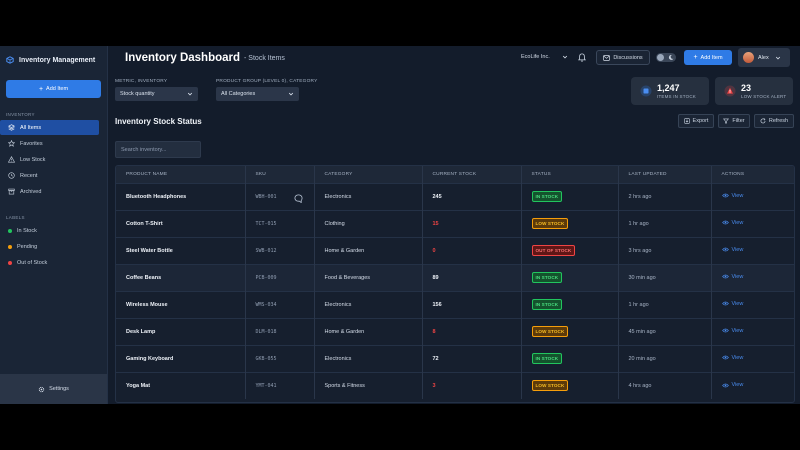 The height and width of the screenshot is (450, 800). What do you see at coordinates (280, 174) in the screenshot?
I see `column-header: SKU` at bounding box center [280, 174].